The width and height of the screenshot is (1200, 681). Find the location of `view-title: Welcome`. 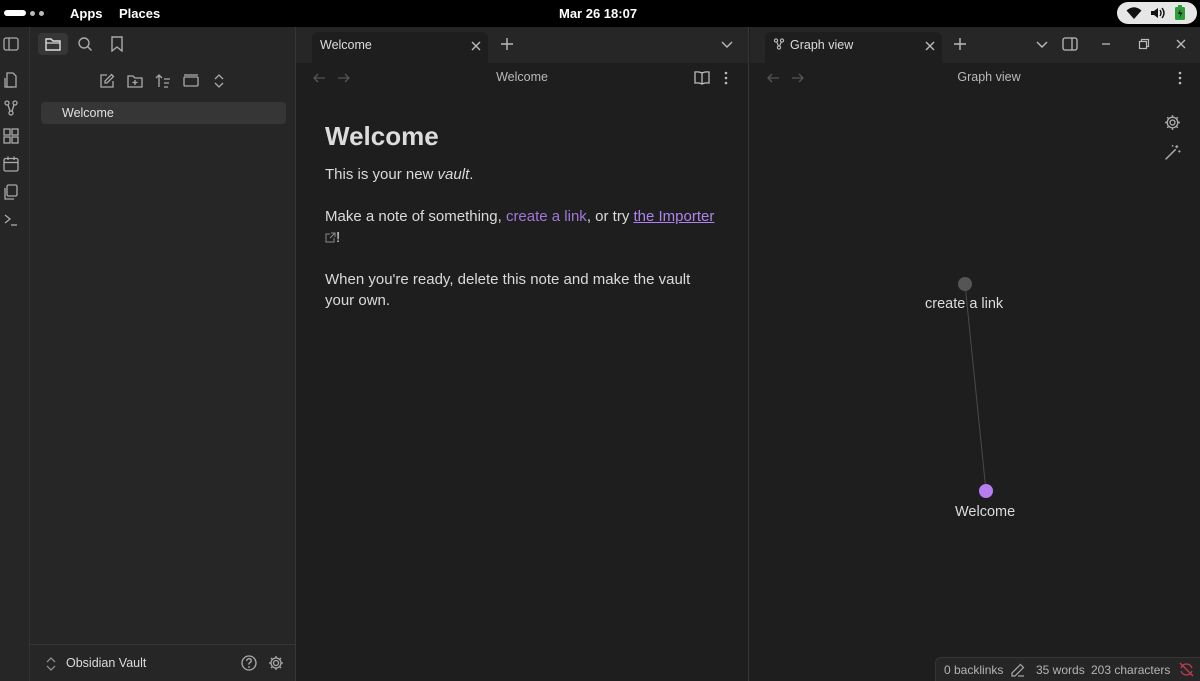

view-title: Welcome is located at coordinates (522, 77).